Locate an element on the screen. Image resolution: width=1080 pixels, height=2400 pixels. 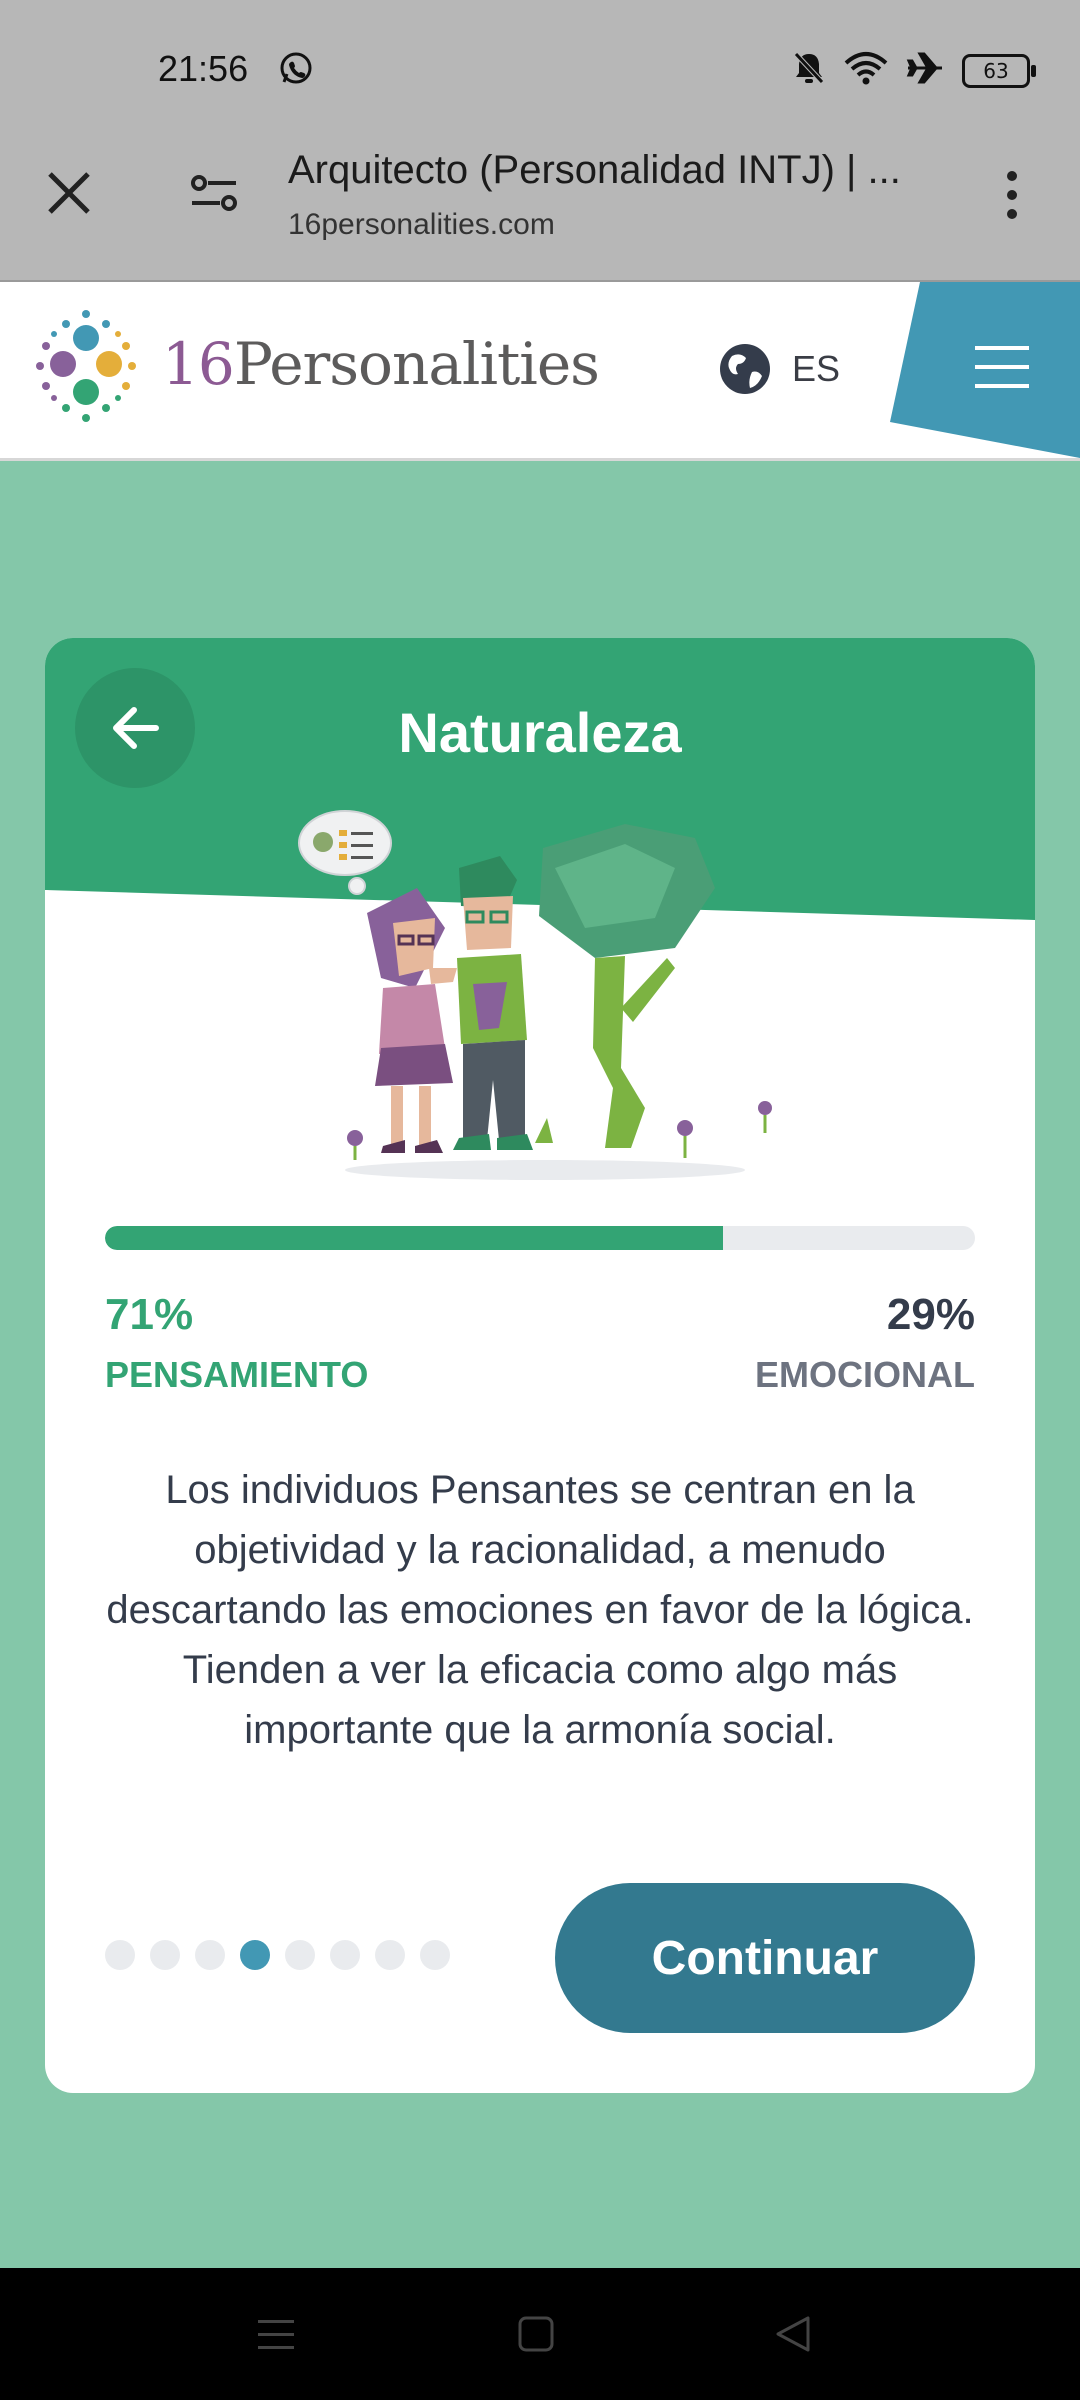
trait-progress-fill is located at coordinates (414, 1238).